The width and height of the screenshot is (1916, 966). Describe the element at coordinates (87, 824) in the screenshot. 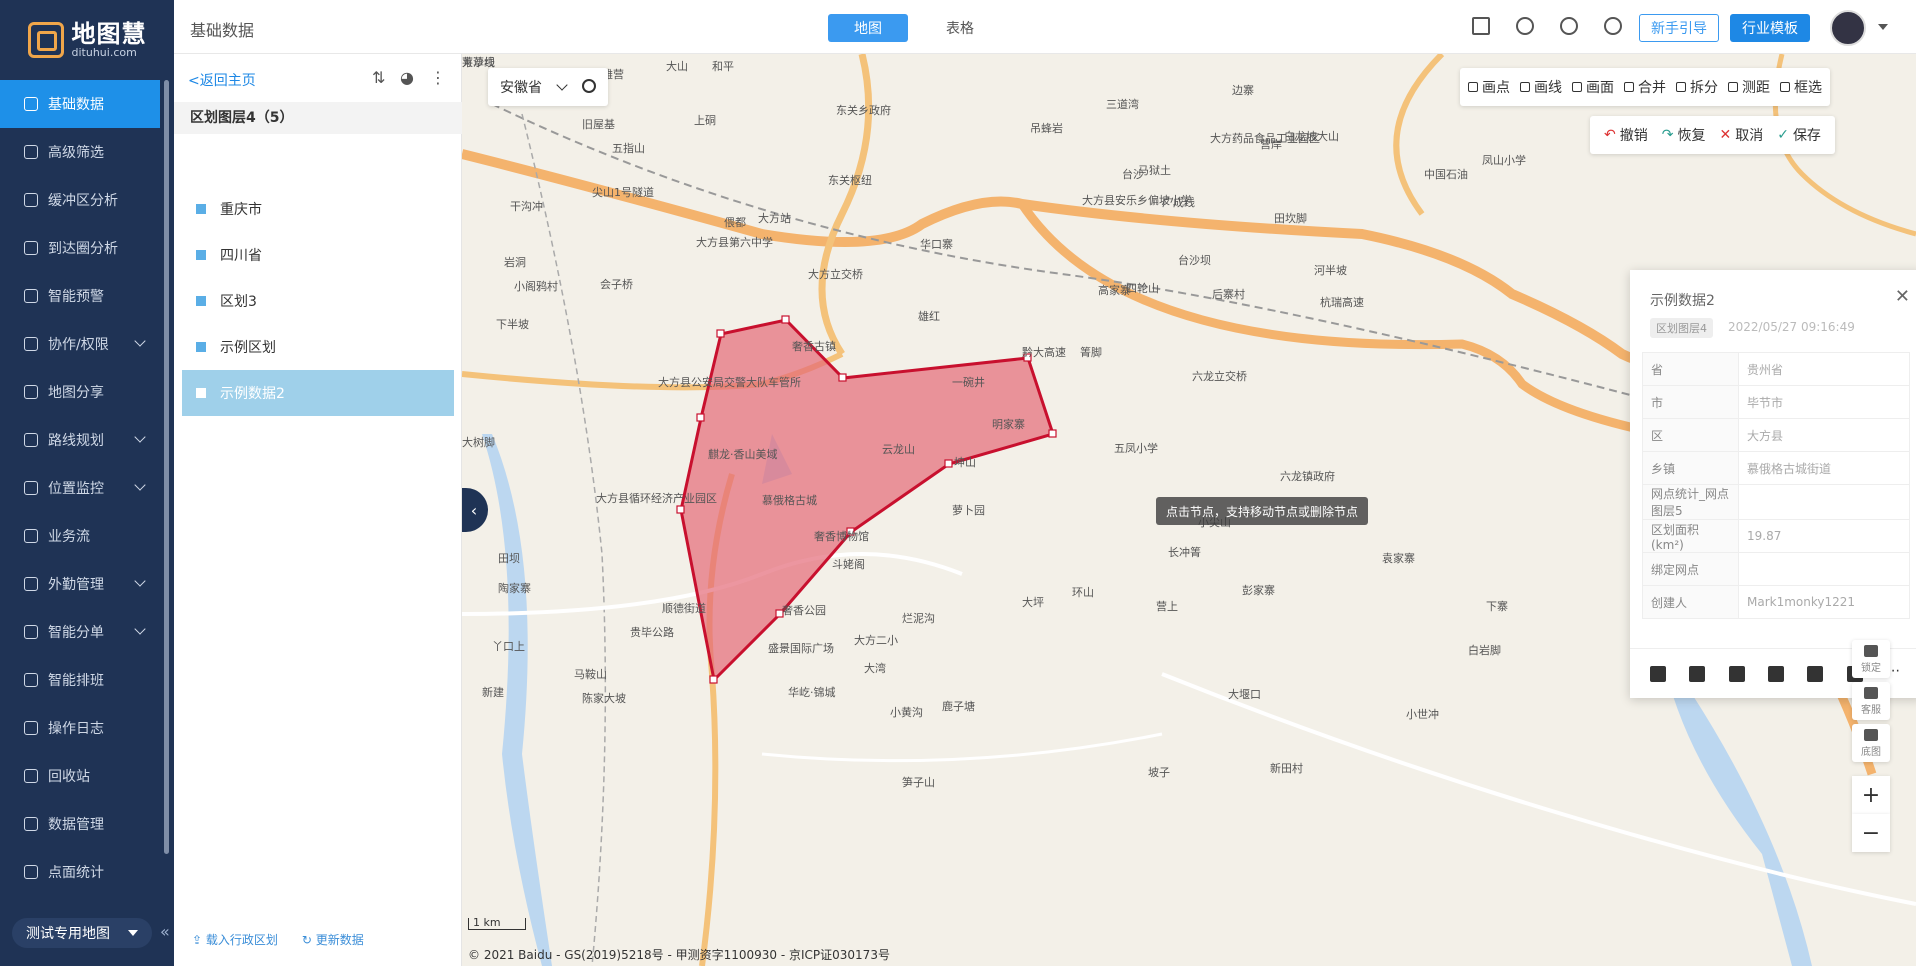

I see `sidebar-item-15: 数据管理` at that location.